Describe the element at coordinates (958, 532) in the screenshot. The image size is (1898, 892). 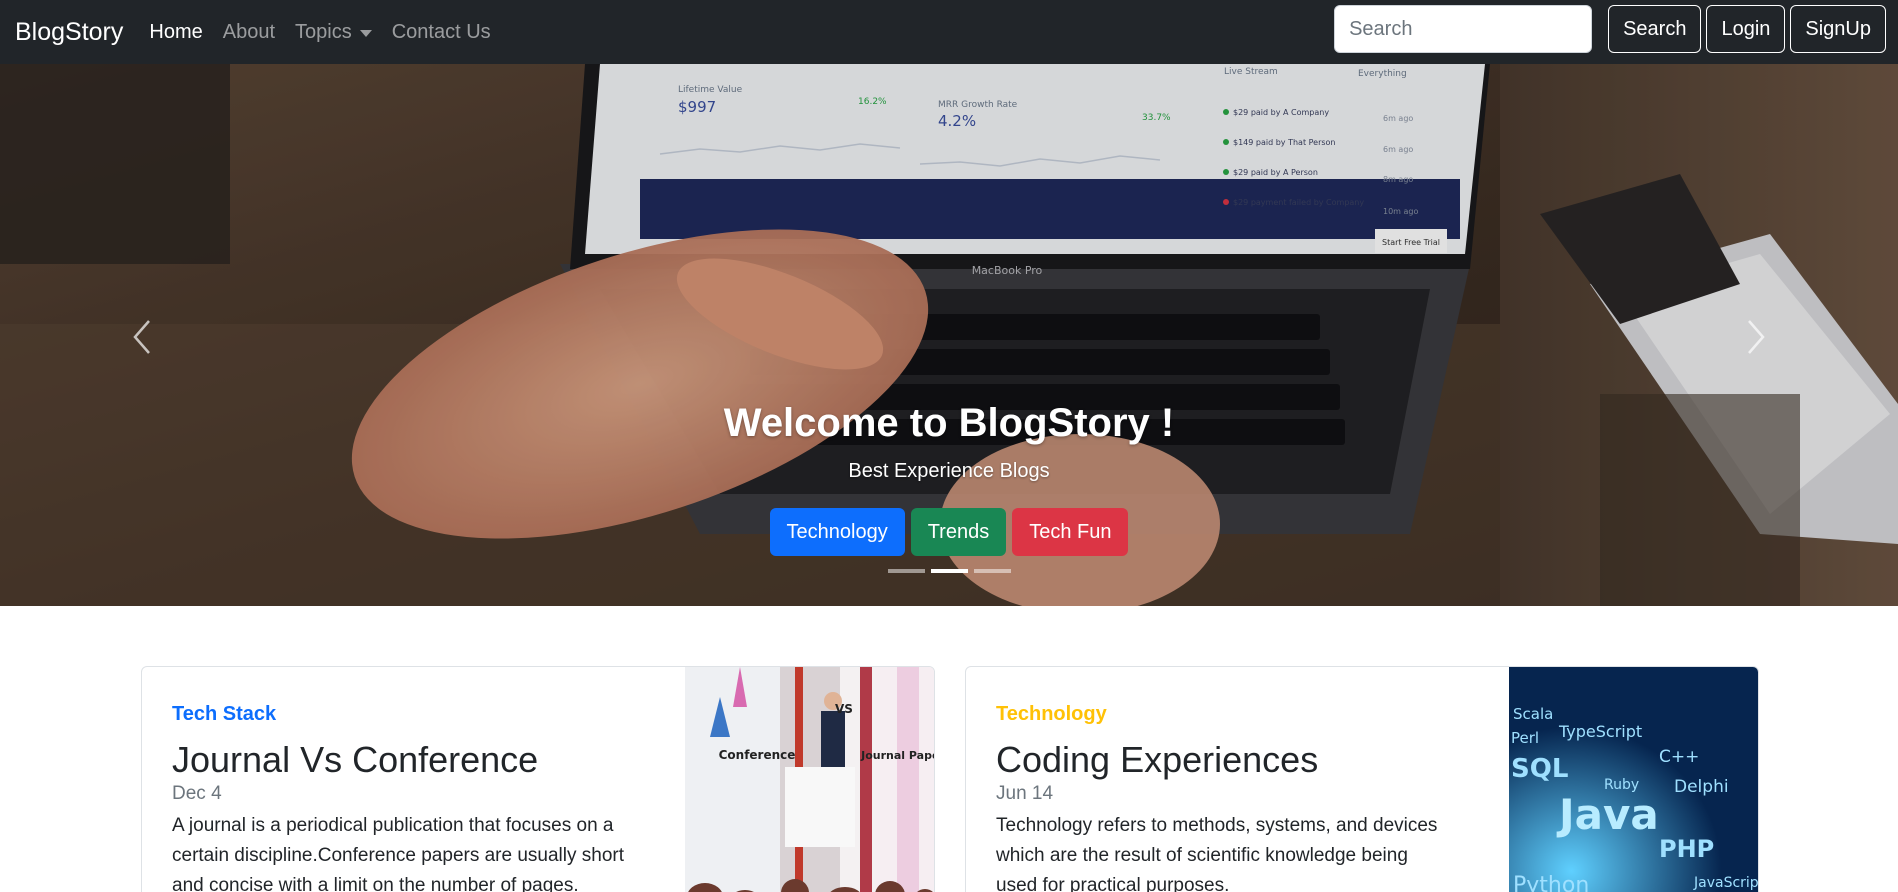
I see `trends-button: Trends` at that location.